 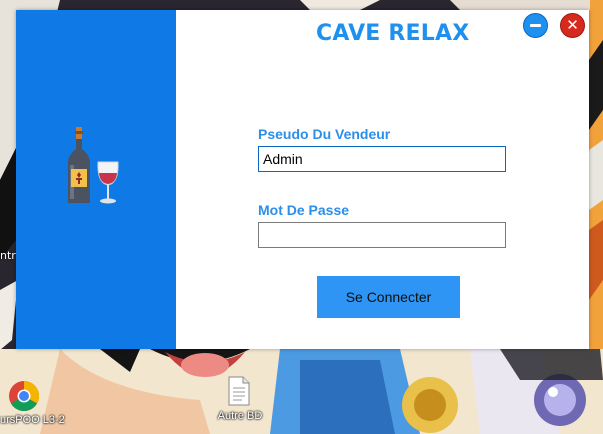 I want to click on close-button: ✕, so click(x=572, y=25).